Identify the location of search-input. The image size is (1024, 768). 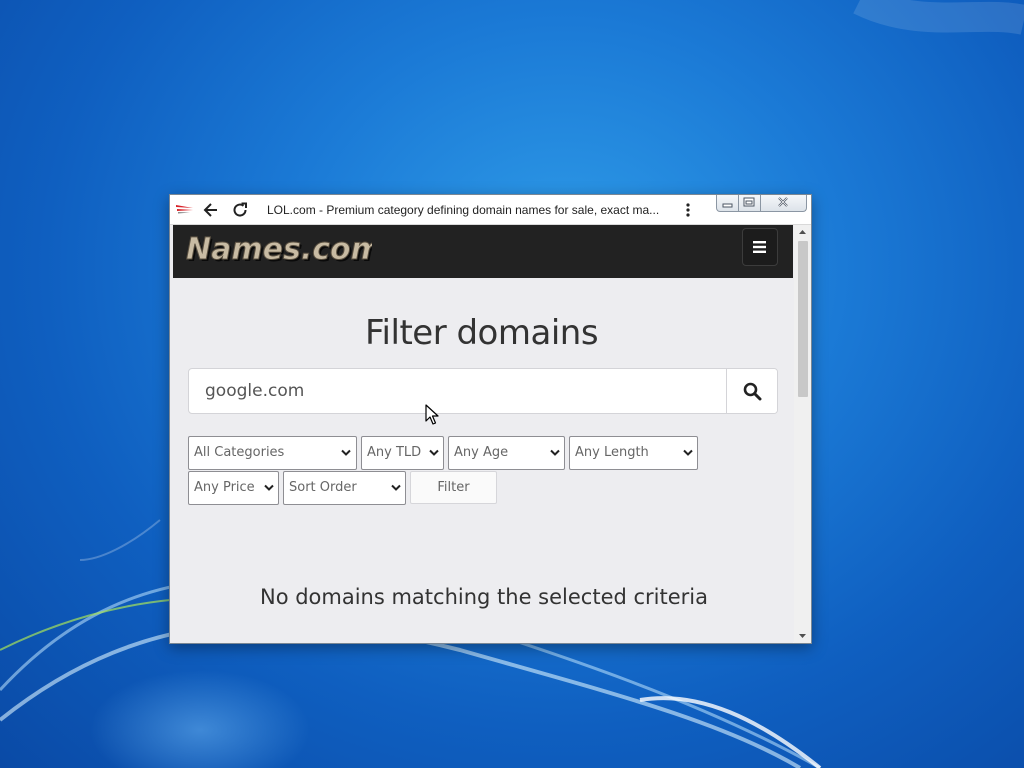
(457, 391).